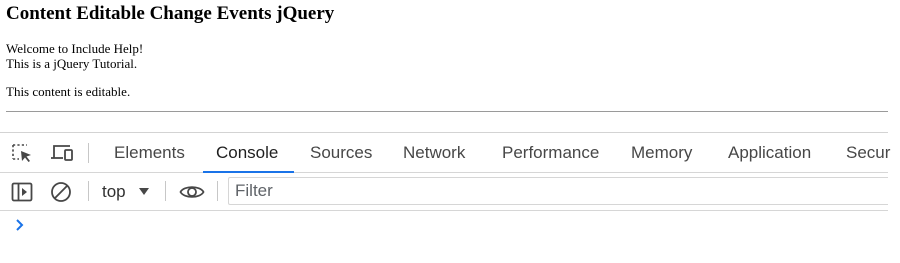 The width and height of the screenshot is (900, 263). I want to click on filter-input, so click(558, 191).